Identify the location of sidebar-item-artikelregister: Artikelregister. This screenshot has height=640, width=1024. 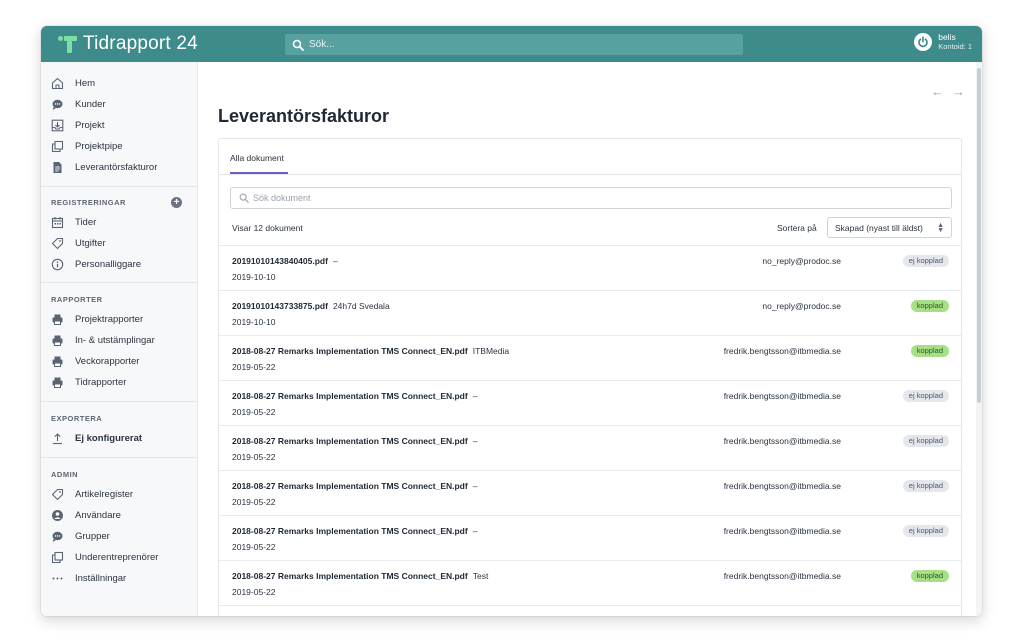
(119, 494).